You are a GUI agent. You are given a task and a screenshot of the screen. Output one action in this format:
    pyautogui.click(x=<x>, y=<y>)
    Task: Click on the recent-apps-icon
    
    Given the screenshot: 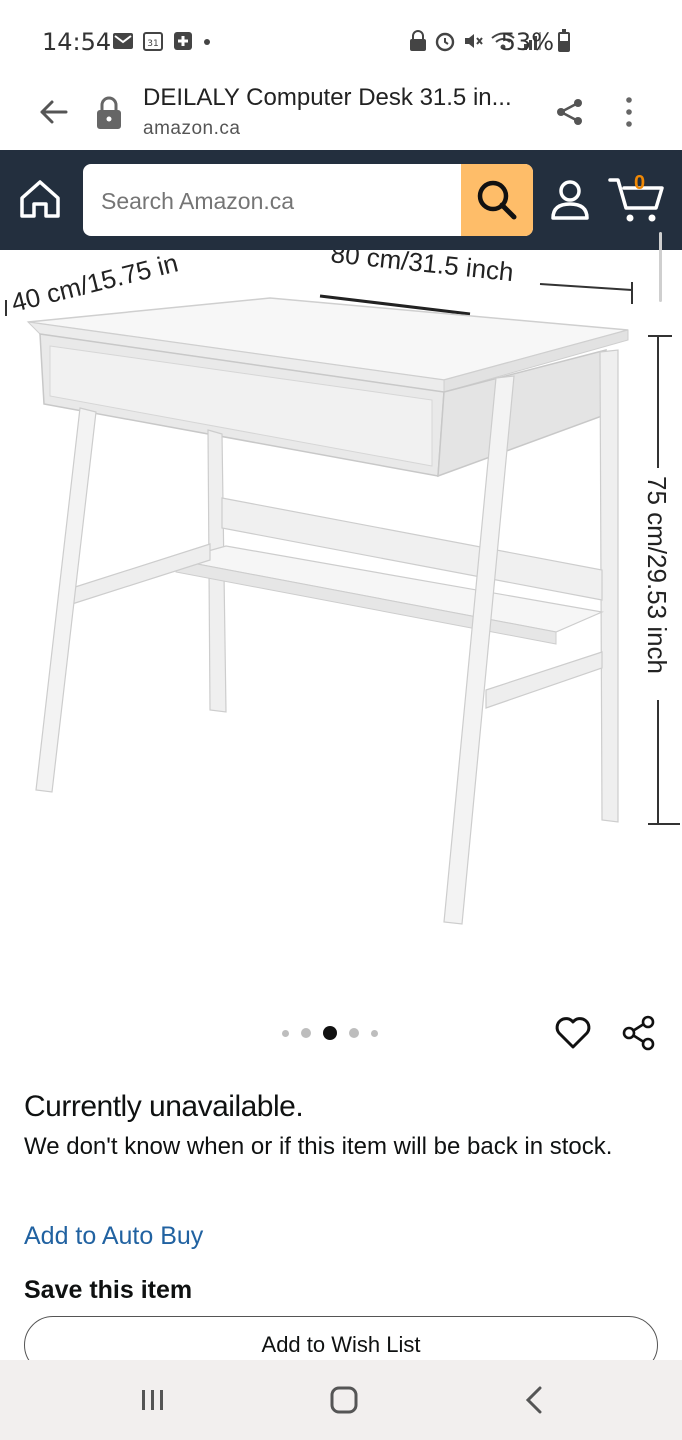 What is the action you would take?
    pyautogui.click(x=153, y=1400)
    